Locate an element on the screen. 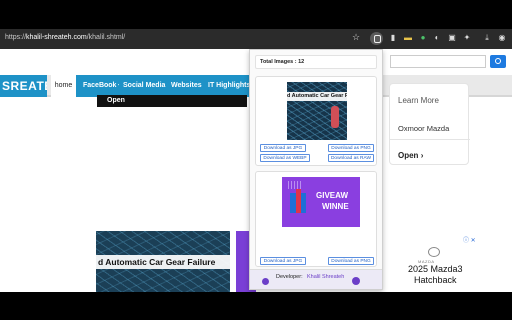  ad-headline-1: 2025 Mazda3 is located at coordinates (435, 269).